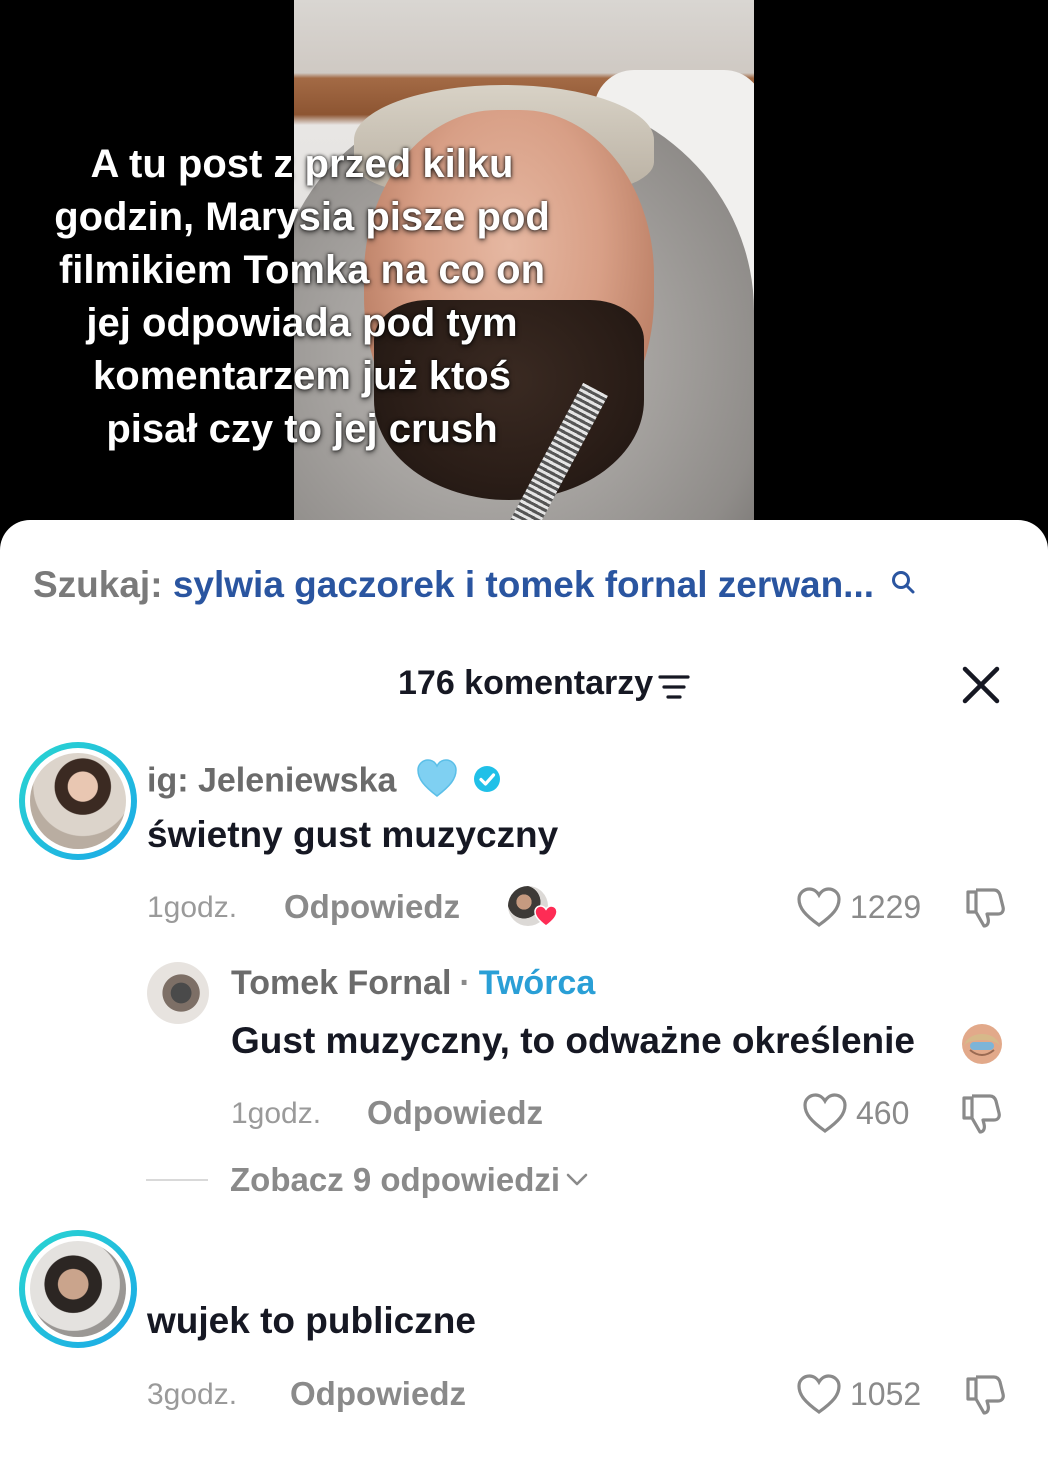  What do you see at coordinates (981, 685) in the screenshot?
I see `close-icon` at bounding box center [981, 685].